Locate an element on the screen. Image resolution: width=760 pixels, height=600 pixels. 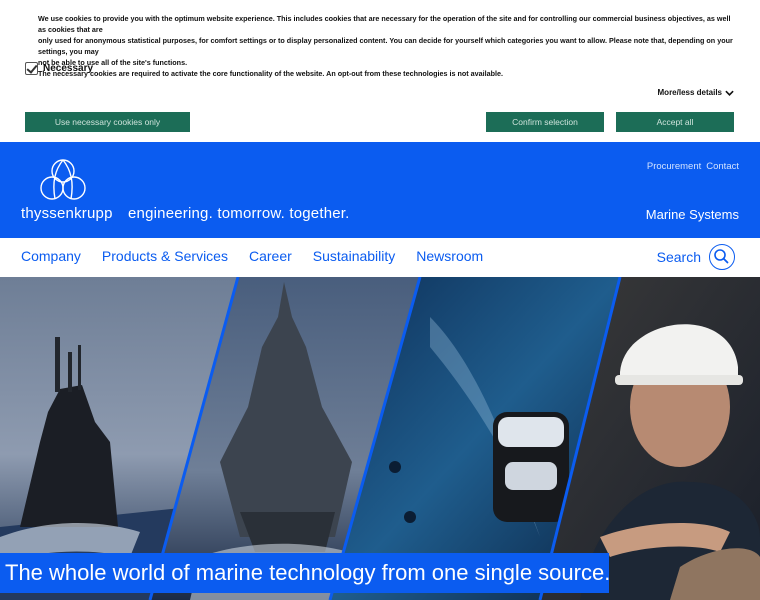
contact-link: Contact is located at coordinates (722, 166).